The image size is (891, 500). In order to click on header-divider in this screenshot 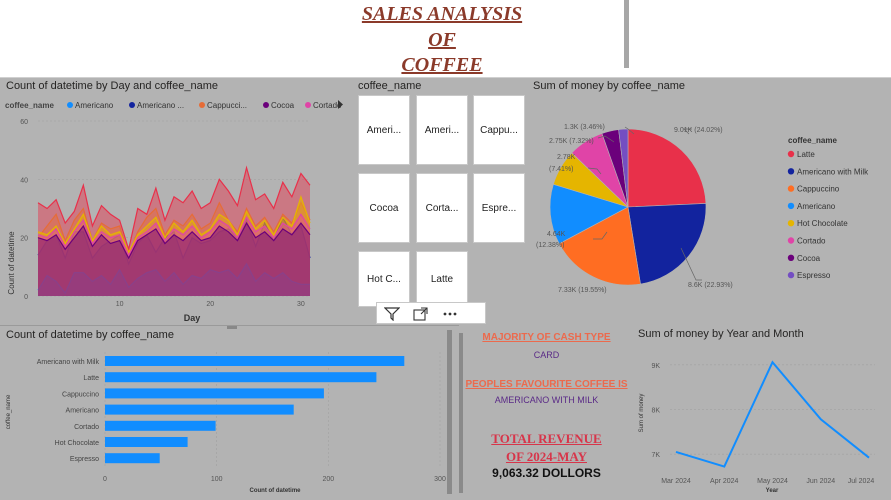, I will do `click(626, 34)`.